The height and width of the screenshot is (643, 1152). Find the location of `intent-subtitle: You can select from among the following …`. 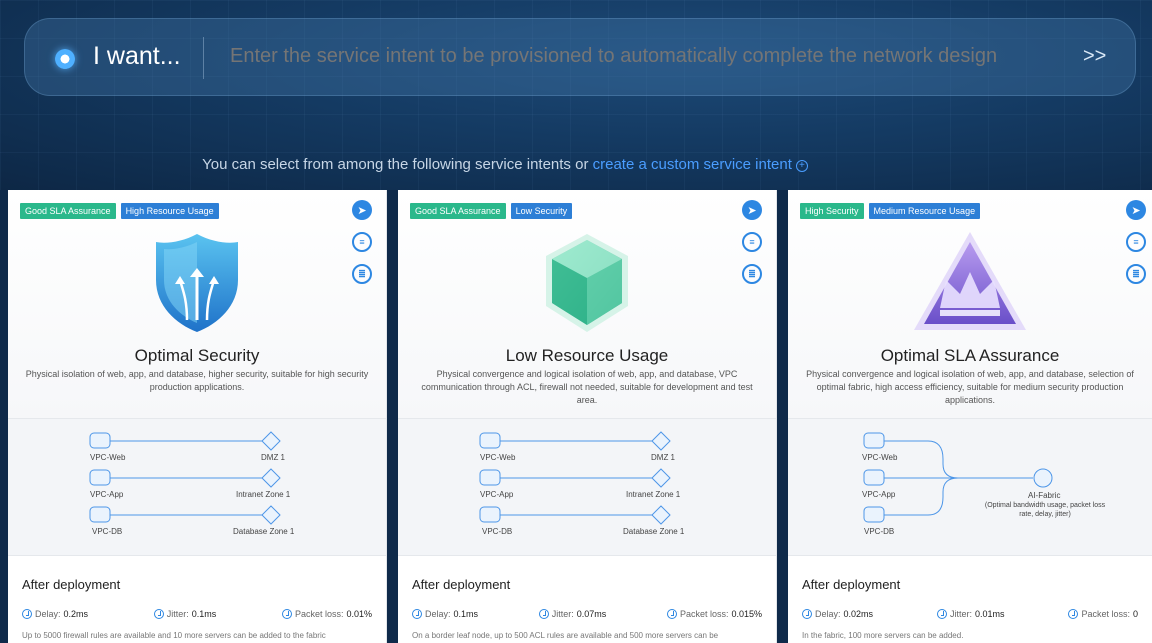

intent-subtitle: You can select from among the following … is located at coordinates (505, 164).